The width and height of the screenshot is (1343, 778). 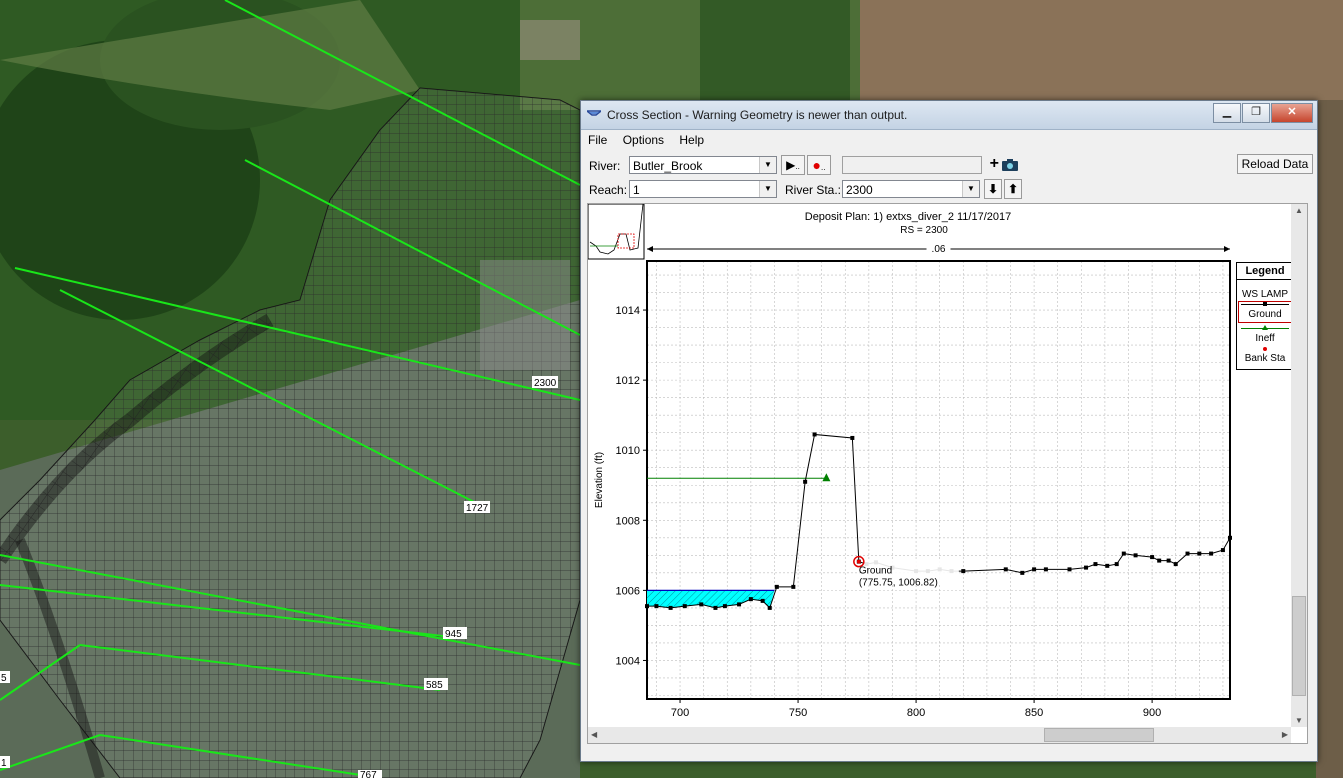 What do you see at coordinates (1227, 113) in the screenshot?
I see `minimize-button: ▁` at bounding box center [1227, 113].